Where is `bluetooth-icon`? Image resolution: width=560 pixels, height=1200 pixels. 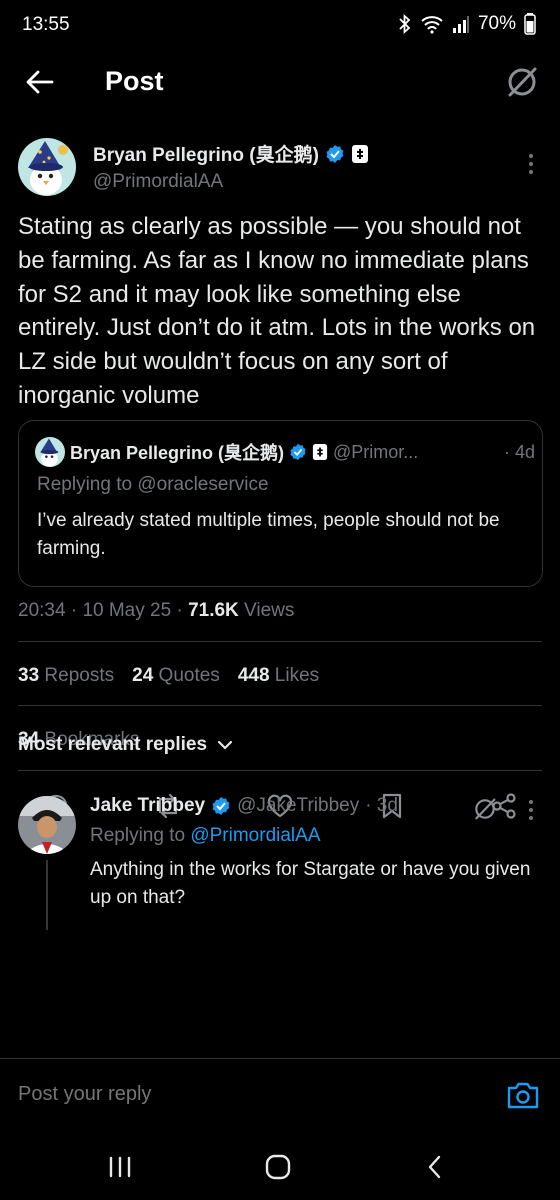 bluetooth-icon is located at coordinates (405, 24).